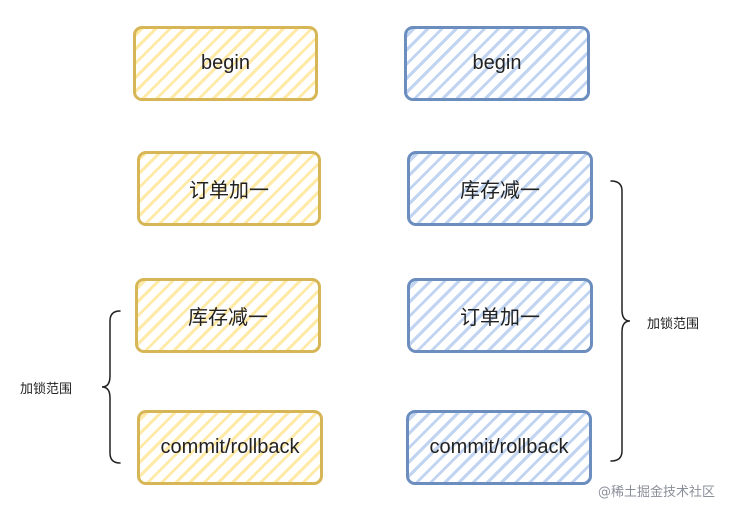 The image size is (729, 514). Describe the element at coordinates (620, 321) in the screenshot. I see `right-lock-brace` at that location.